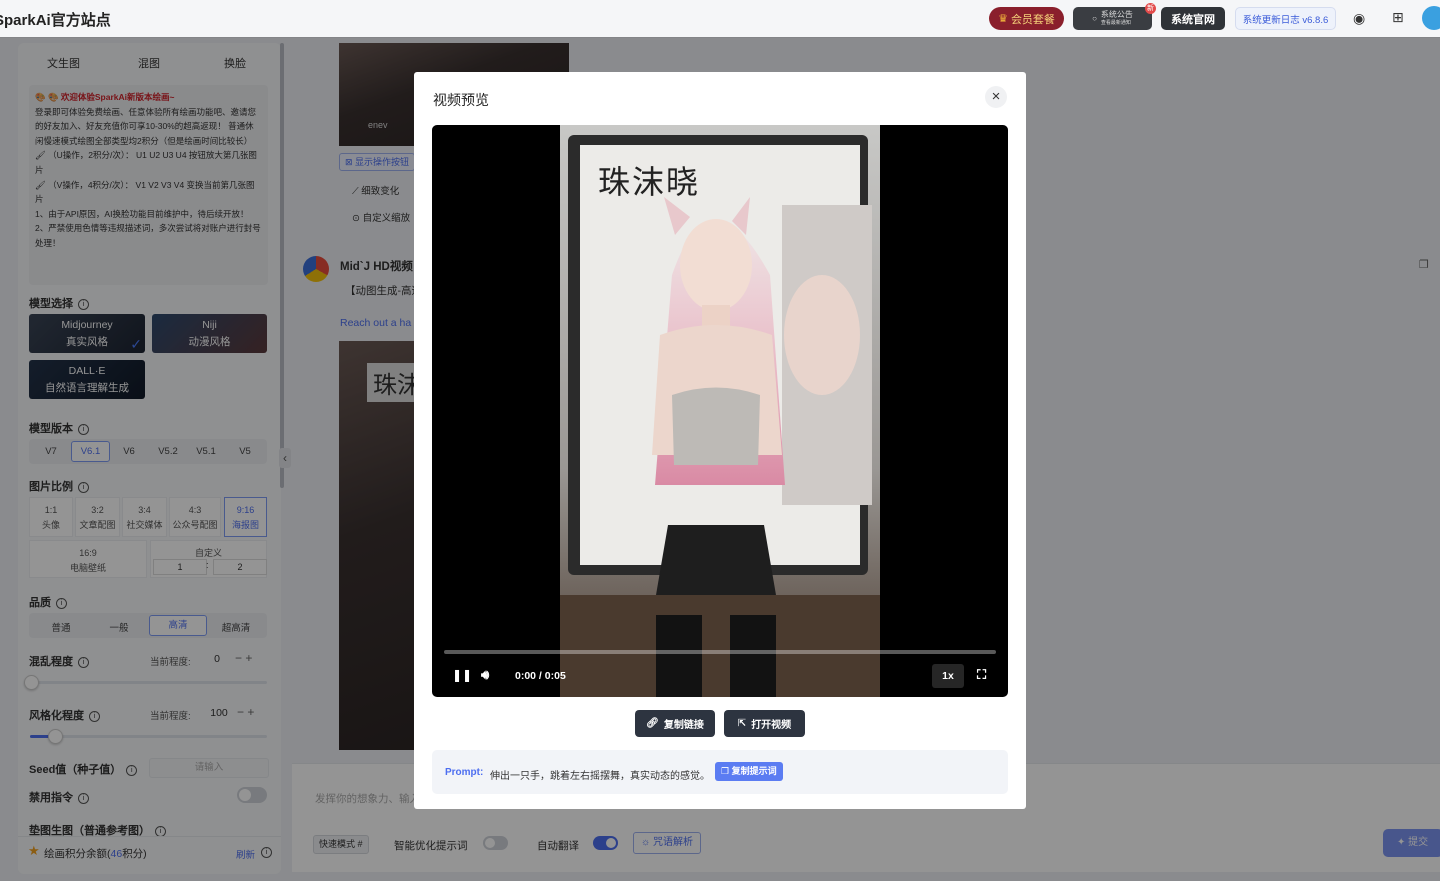 The width and height of the screenshot is (1440, 881). Describe the element at coordinates (675, 723) in the screenshot. I see `copy-link-button: 🔗︎ 复制链接` at that location.